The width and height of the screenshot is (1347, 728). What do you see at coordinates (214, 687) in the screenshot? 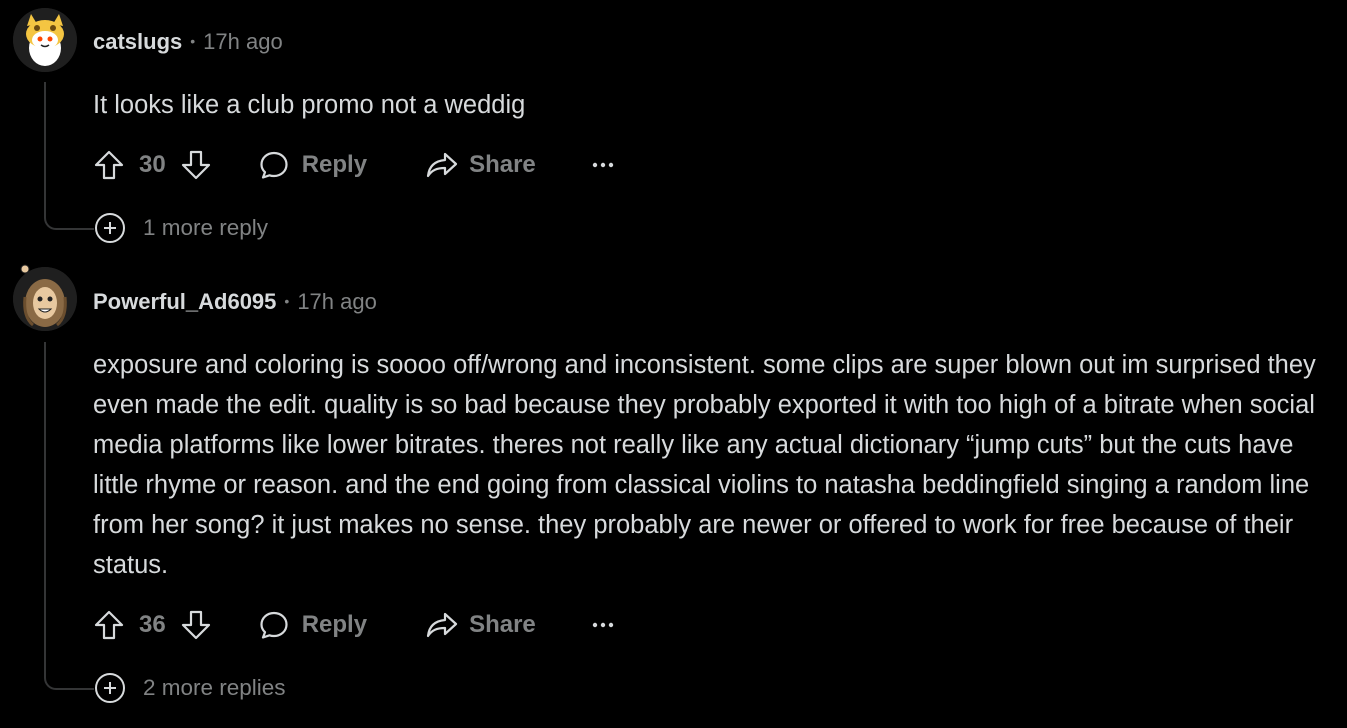
I see `more-replies-label: 2 more replies` at bounding box center [214, 687].